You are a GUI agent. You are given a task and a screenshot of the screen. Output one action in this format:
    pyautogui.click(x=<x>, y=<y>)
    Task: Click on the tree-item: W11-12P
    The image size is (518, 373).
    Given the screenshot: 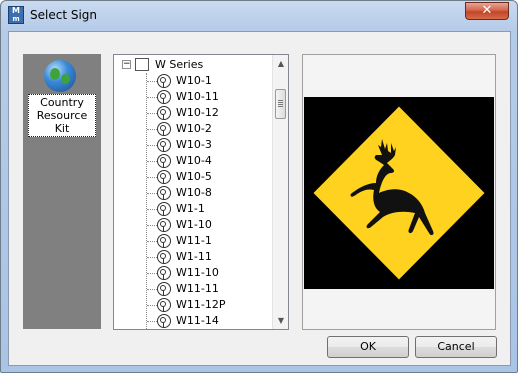 What is the action you would take?
    pyautogui.click(x=193, y=305)
    